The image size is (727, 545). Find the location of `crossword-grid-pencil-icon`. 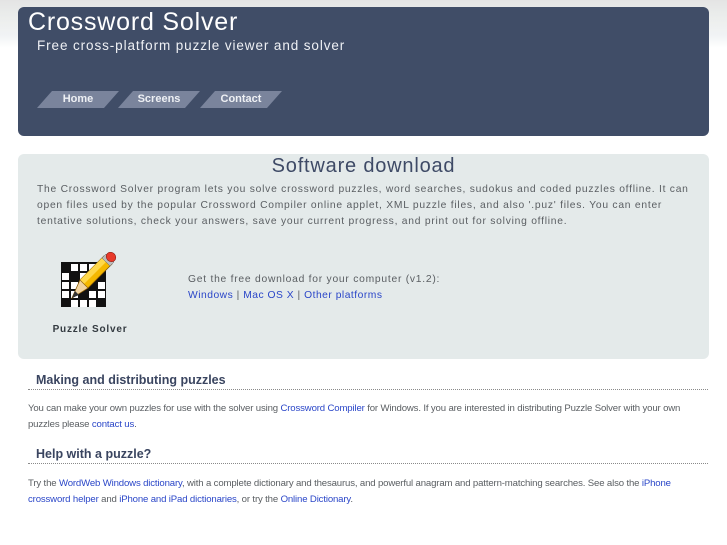

crossword-grid-pencil-icon is located at coordinates (89, 279).